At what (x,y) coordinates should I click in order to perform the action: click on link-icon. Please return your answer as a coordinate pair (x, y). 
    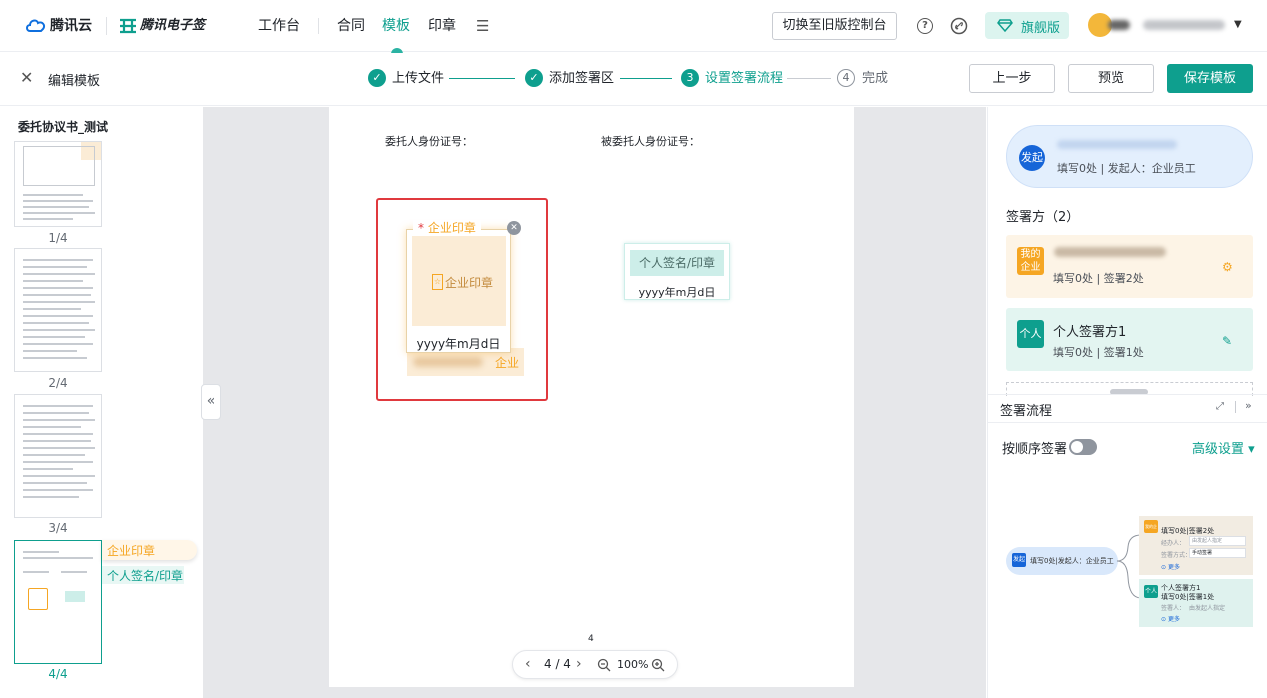
    Looking at the image, I should click on (959, 26).